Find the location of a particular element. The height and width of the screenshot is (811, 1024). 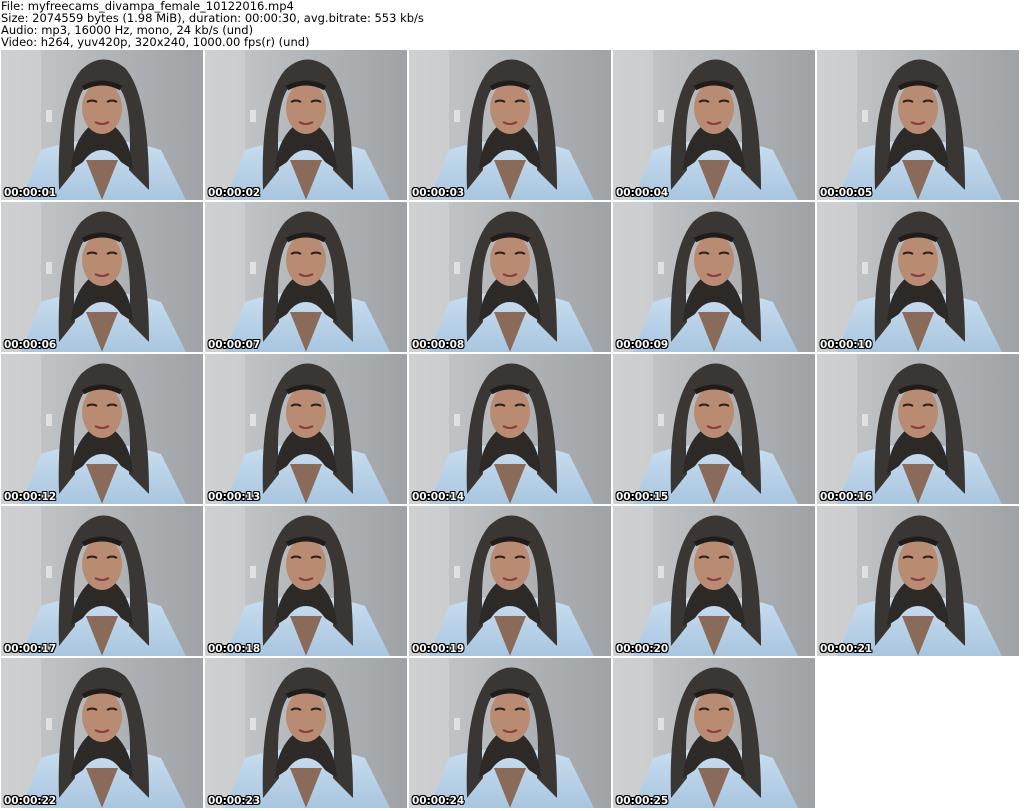

video-frame-thumbnail: 00:00:22 is located at coordinates (102, 733).